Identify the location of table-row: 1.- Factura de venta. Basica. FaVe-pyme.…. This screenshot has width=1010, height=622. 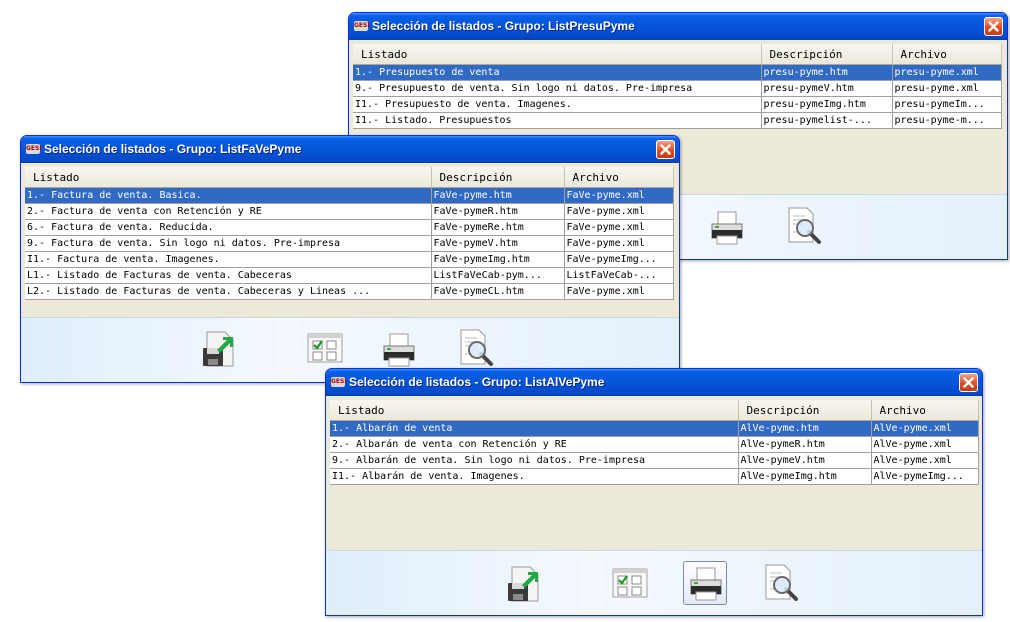
(349, 195).